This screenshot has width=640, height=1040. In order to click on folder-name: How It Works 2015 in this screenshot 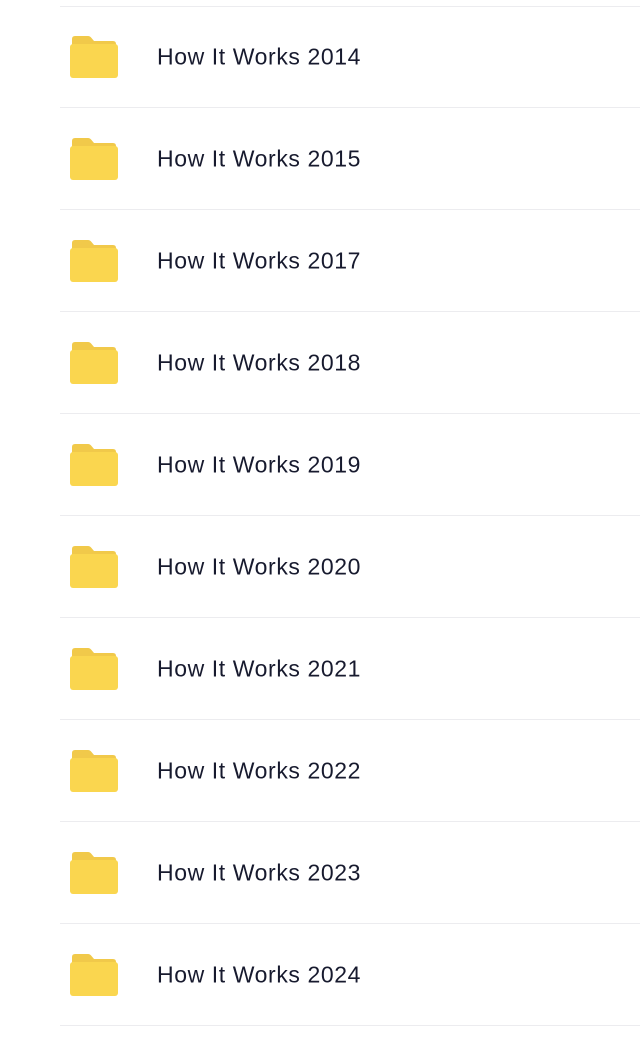, I will do `click(259, 158)`.